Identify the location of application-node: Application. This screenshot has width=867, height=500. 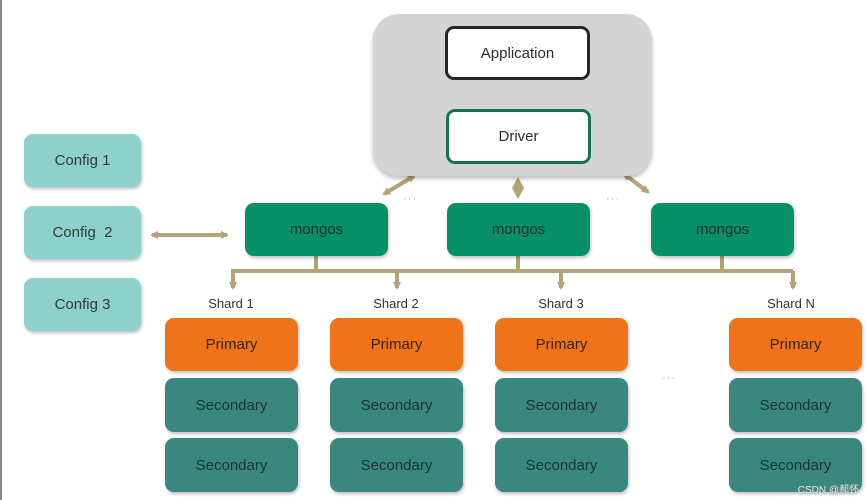
(517, 53).